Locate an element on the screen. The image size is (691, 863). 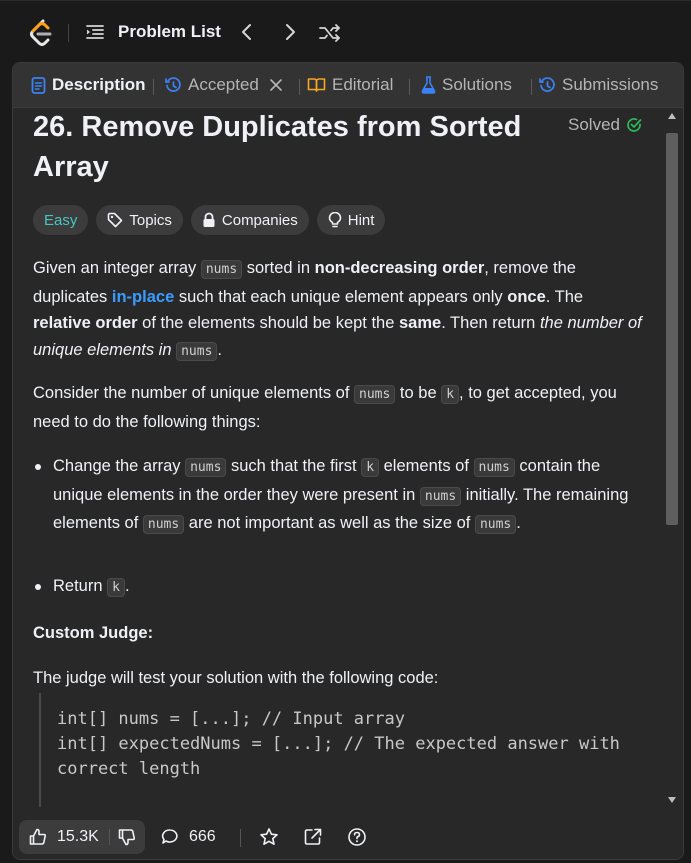
tab-solutions: Solutions is located at coordinates (466, 85).